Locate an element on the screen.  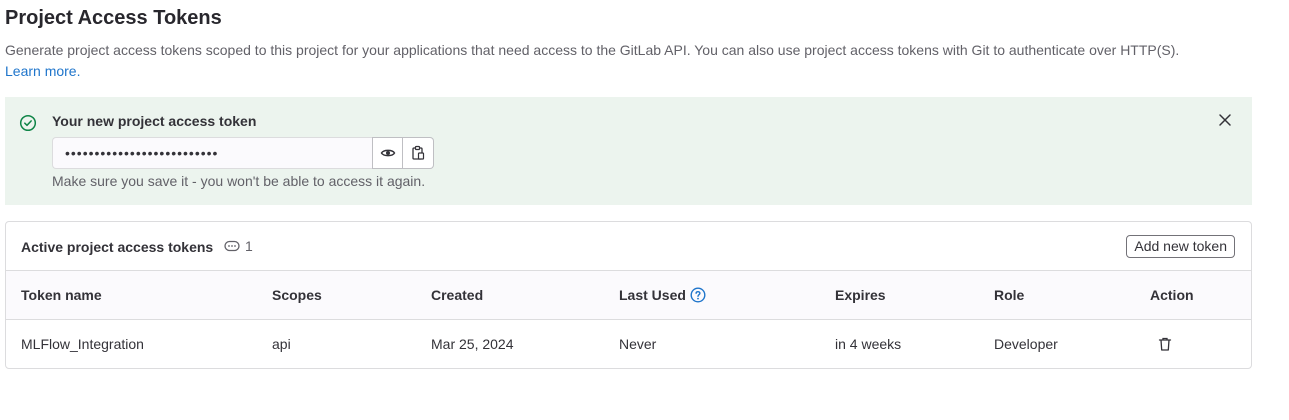
column-expires: Expires is located at coordinates (860, 295).